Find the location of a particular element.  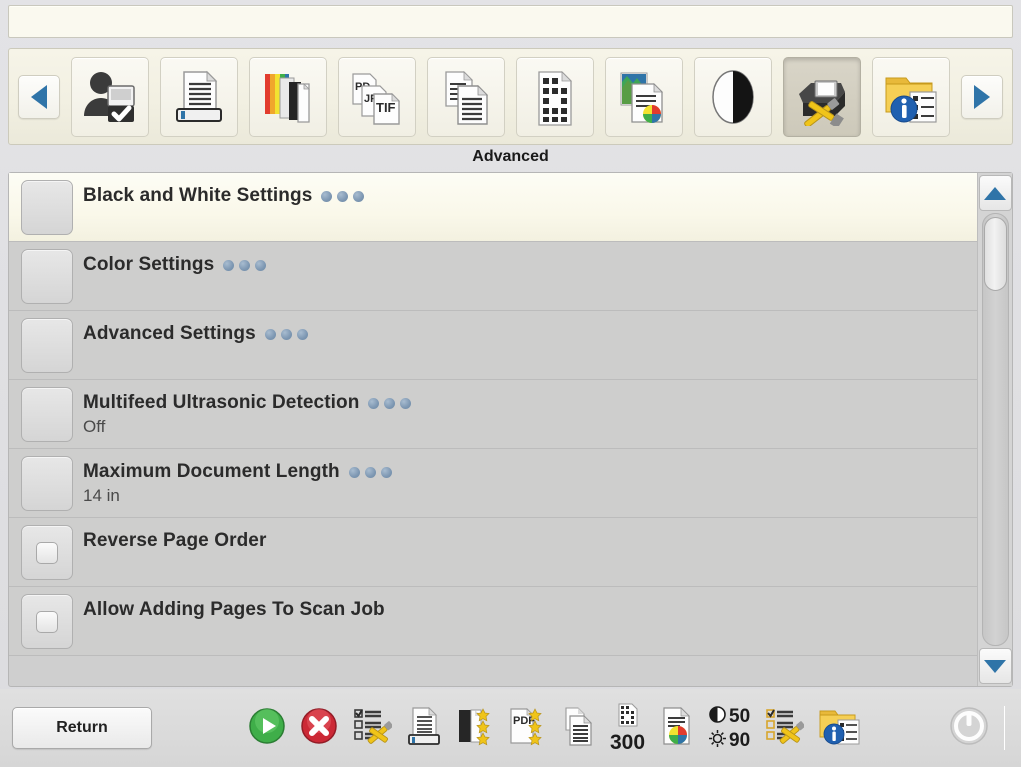

row-label: Allow Adding Pages To Scan Job is located at coordinates (234, 610).